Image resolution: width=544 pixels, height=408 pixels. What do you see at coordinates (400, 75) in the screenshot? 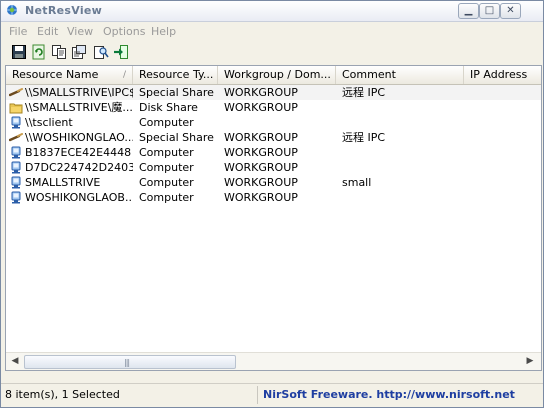
I see `column-header-comment: Comment` at bounding box center [400, 75].